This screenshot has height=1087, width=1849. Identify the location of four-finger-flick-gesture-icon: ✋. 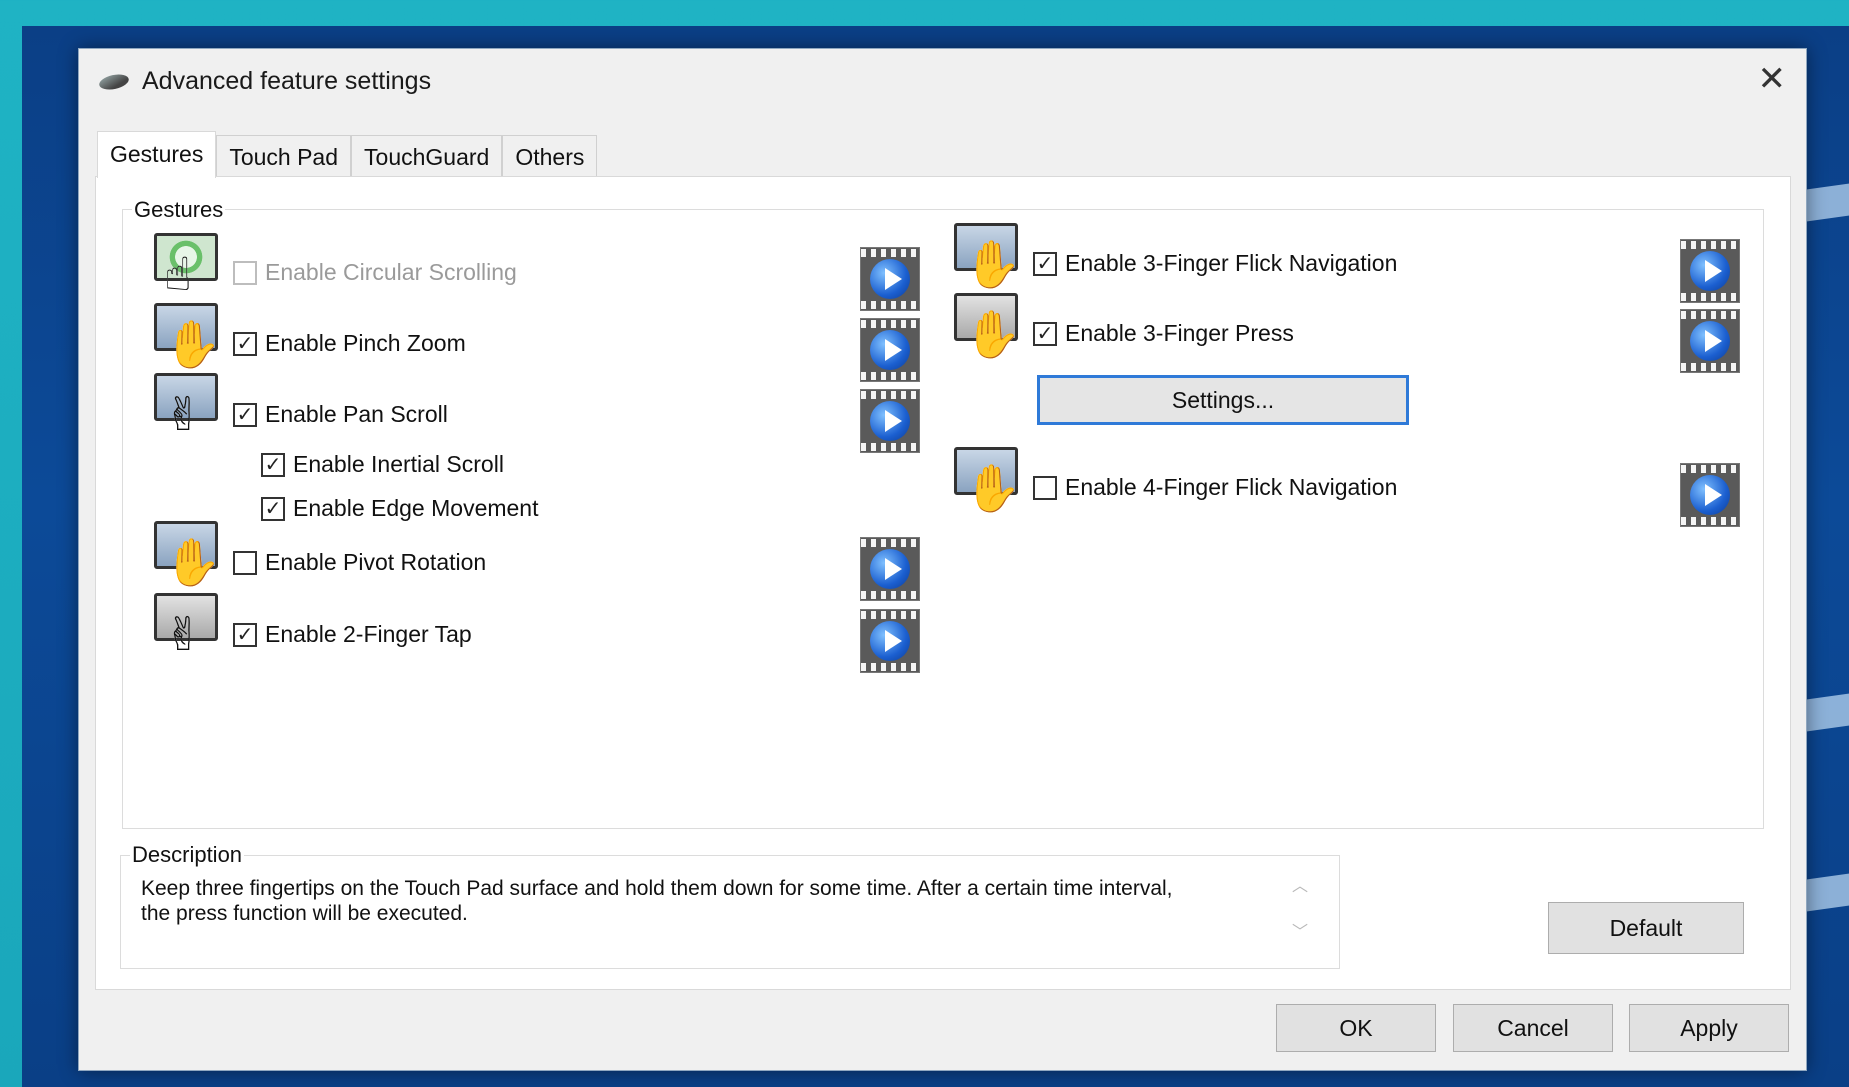
(987, 480).